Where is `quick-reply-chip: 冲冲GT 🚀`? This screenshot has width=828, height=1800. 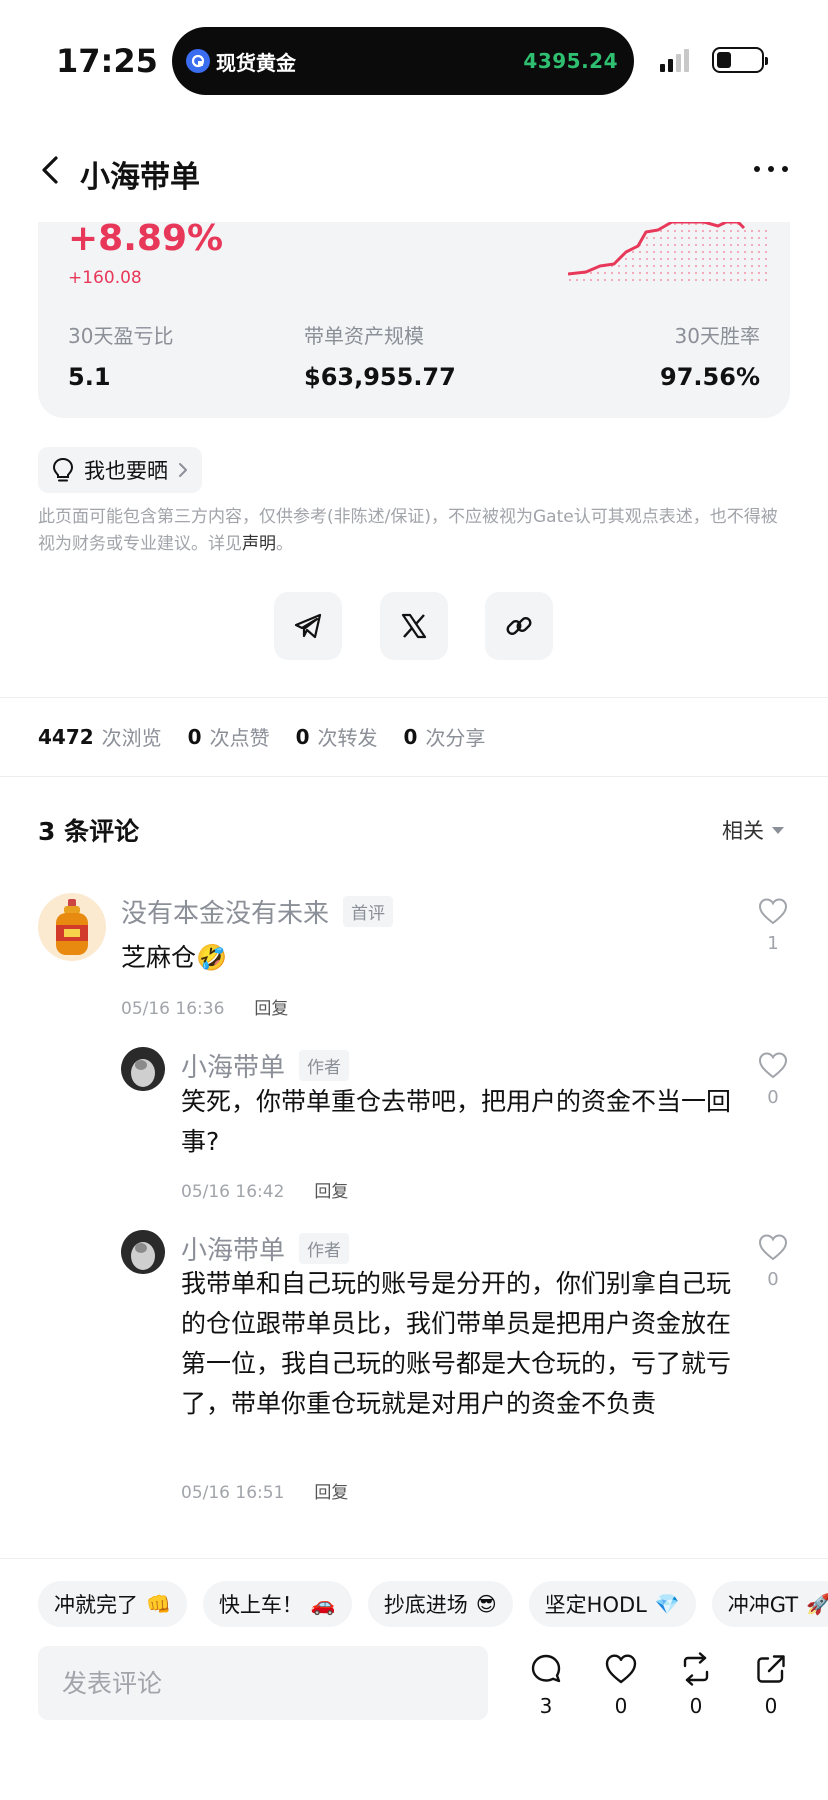
quick-reply-chip: 冲冲GT 🚀 is located at coordinates (769, 1604).